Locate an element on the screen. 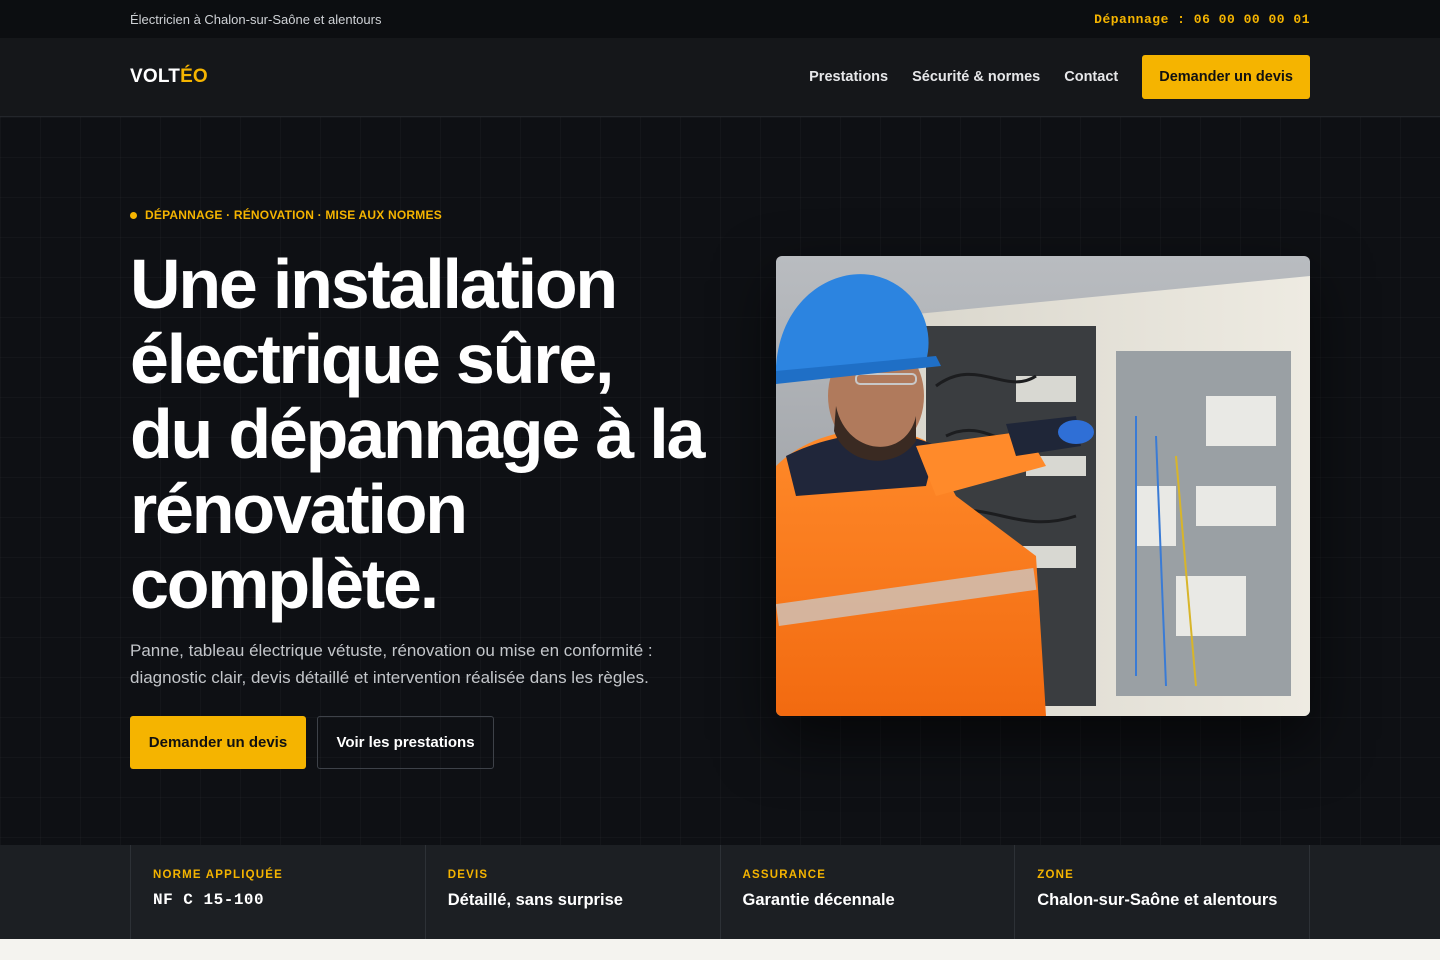 This screenshot has height=960, width=1440. emergency-phone-link: Dépannage : 06 00 00 00 01 is located at coordinates (1202, 19).